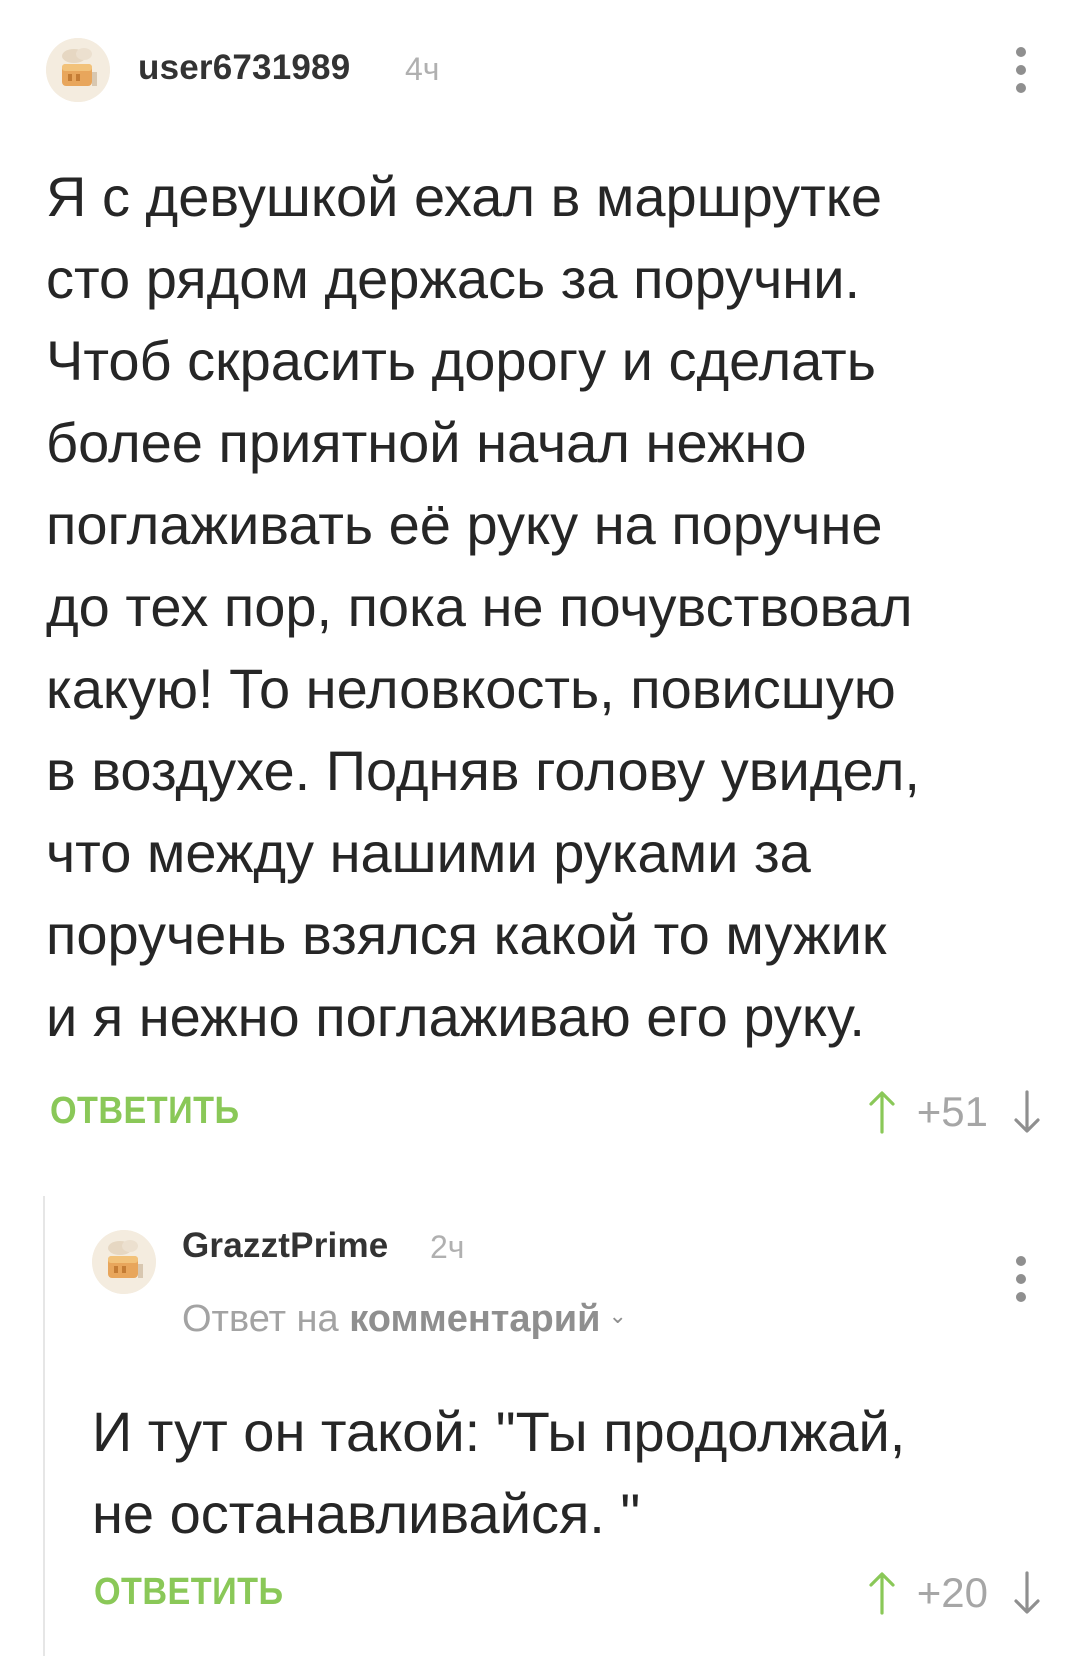  I want to click on vote-controls: +20, so click(954, 1593).